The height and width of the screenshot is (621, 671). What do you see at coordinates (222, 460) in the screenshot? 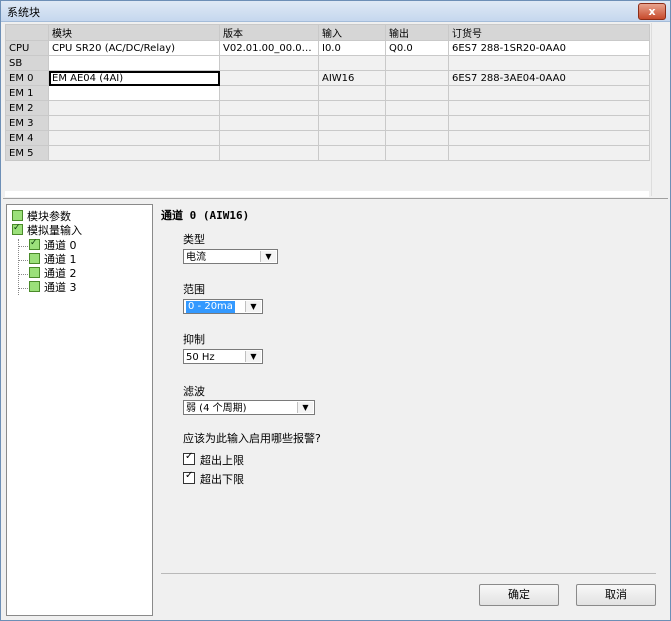
I see `alarm-upper-label: 超出上限` at bounding box center [222, 460].